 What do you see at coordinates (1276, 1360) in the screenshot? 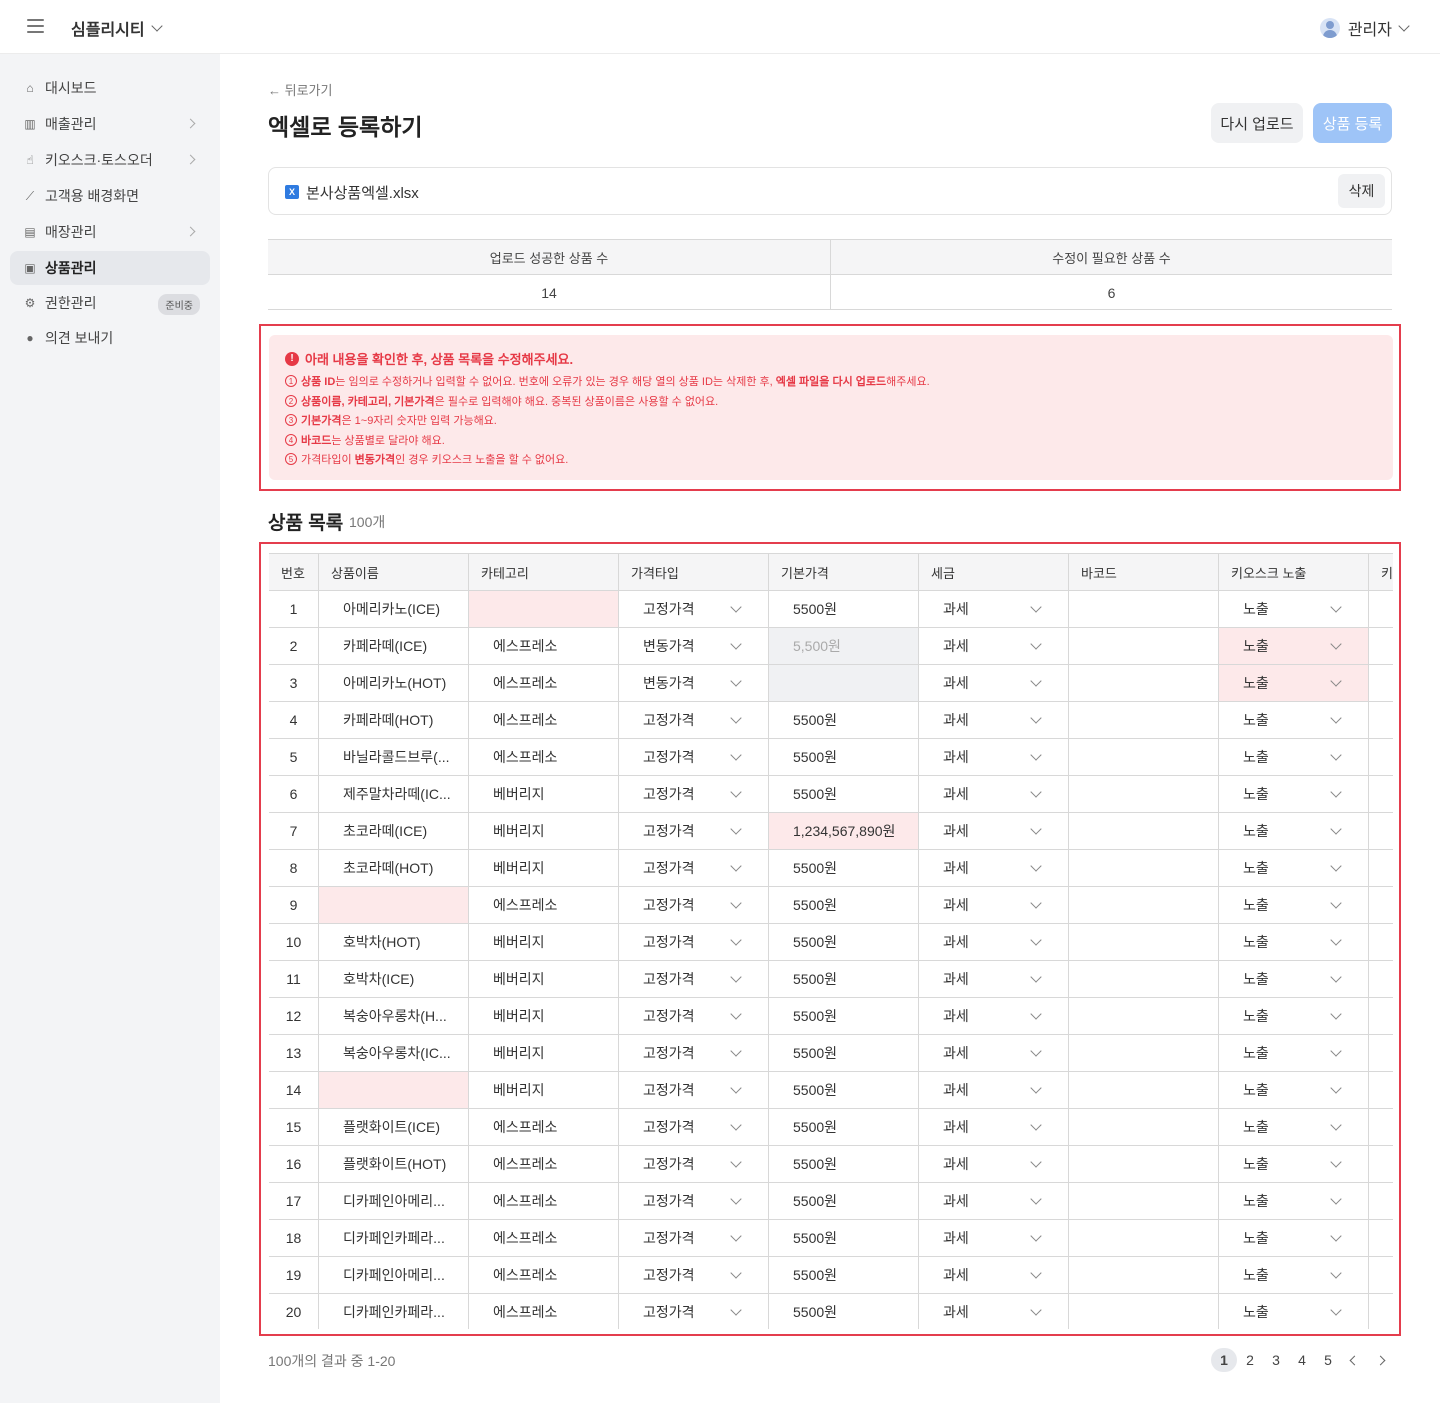
I see `page-3: 3` at bounding box center [1276, 1360].